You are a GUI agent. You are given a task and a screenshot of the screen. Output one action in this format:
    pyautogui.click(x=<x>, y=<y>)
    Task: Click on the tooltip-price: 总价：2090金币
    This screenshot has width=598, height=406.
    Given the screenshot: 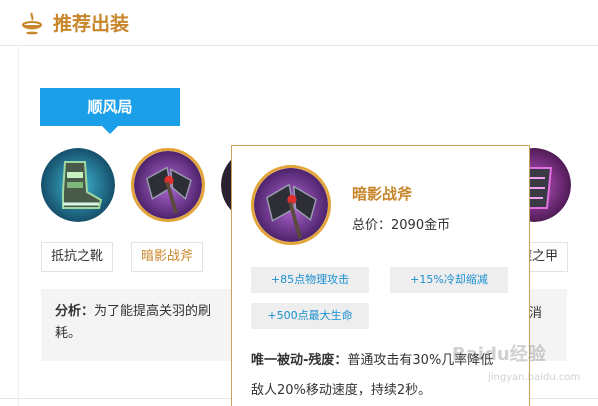 What is the action you would take?
    pyautogui.click(x=401, y=225)
    